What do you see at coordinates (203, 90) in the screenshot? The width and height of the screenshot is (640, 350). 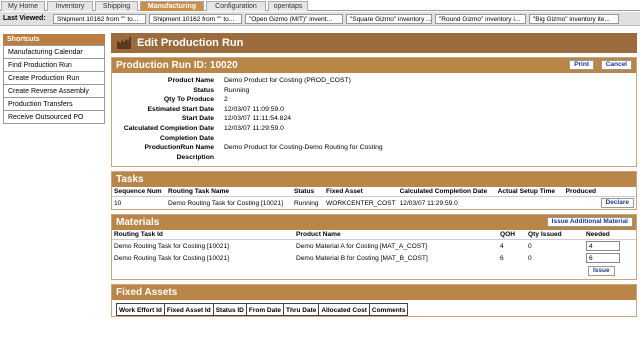 I see `field-label: Status` at bounding box center [203, 90].